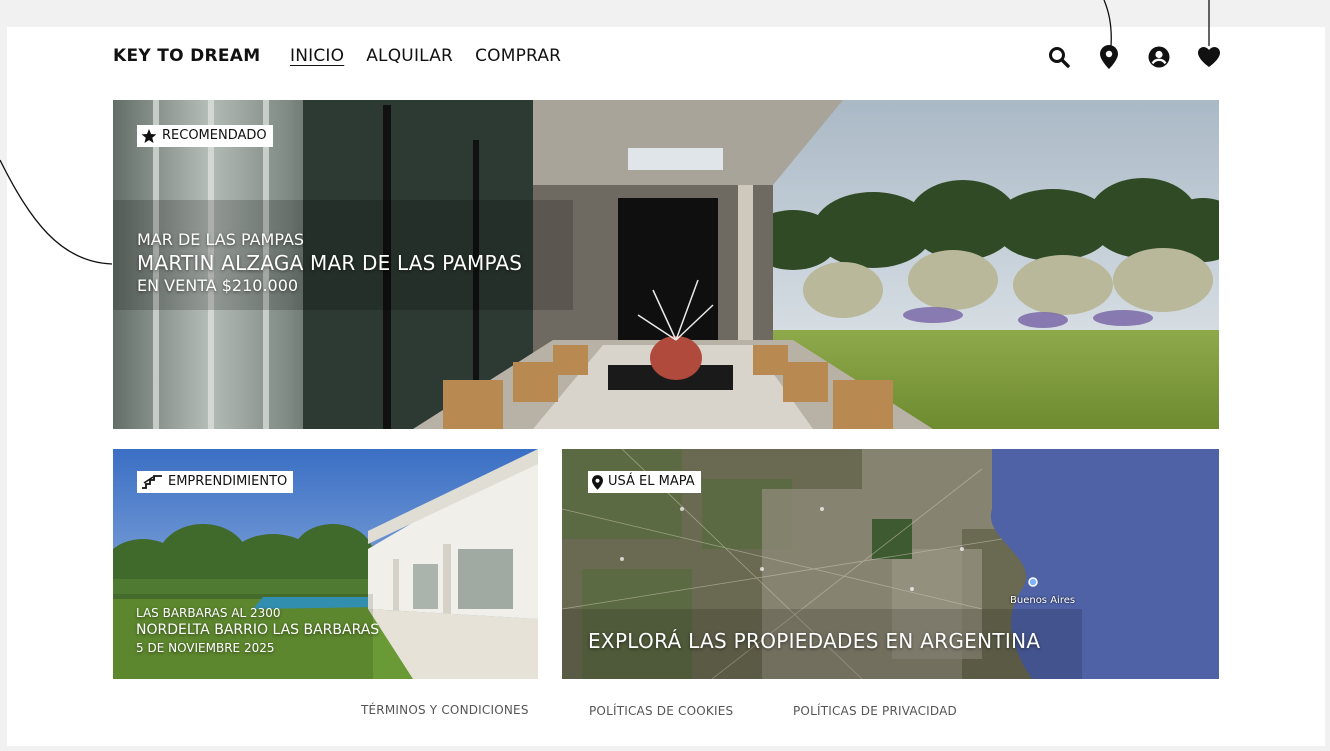  I want to click on recommended-tag-label: RECOMENDADO, so click(214, 135).